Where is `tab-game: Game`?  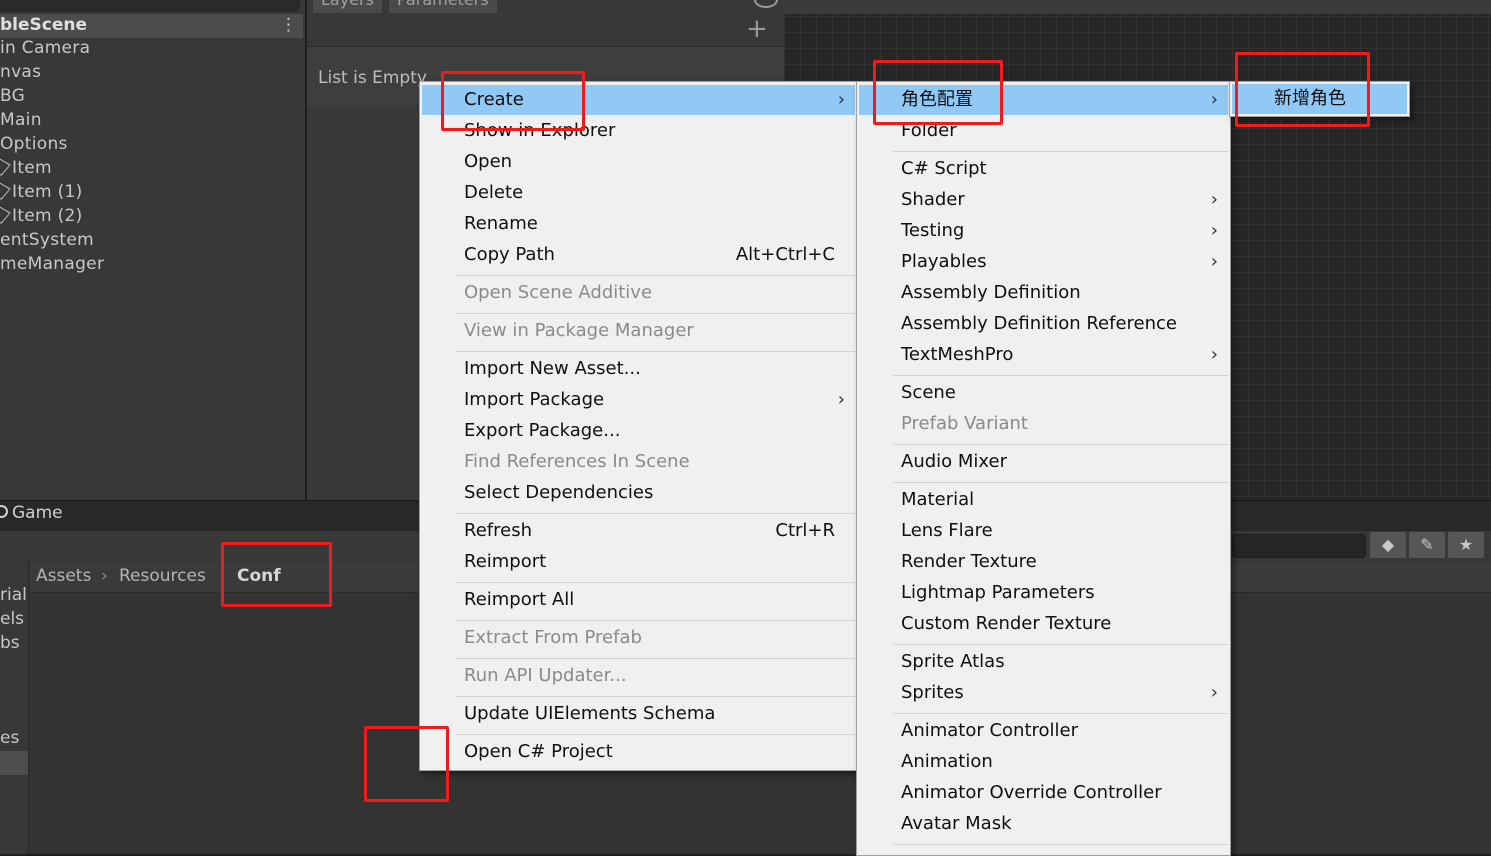
tab-game: Game is located at coordinates (31, 513).